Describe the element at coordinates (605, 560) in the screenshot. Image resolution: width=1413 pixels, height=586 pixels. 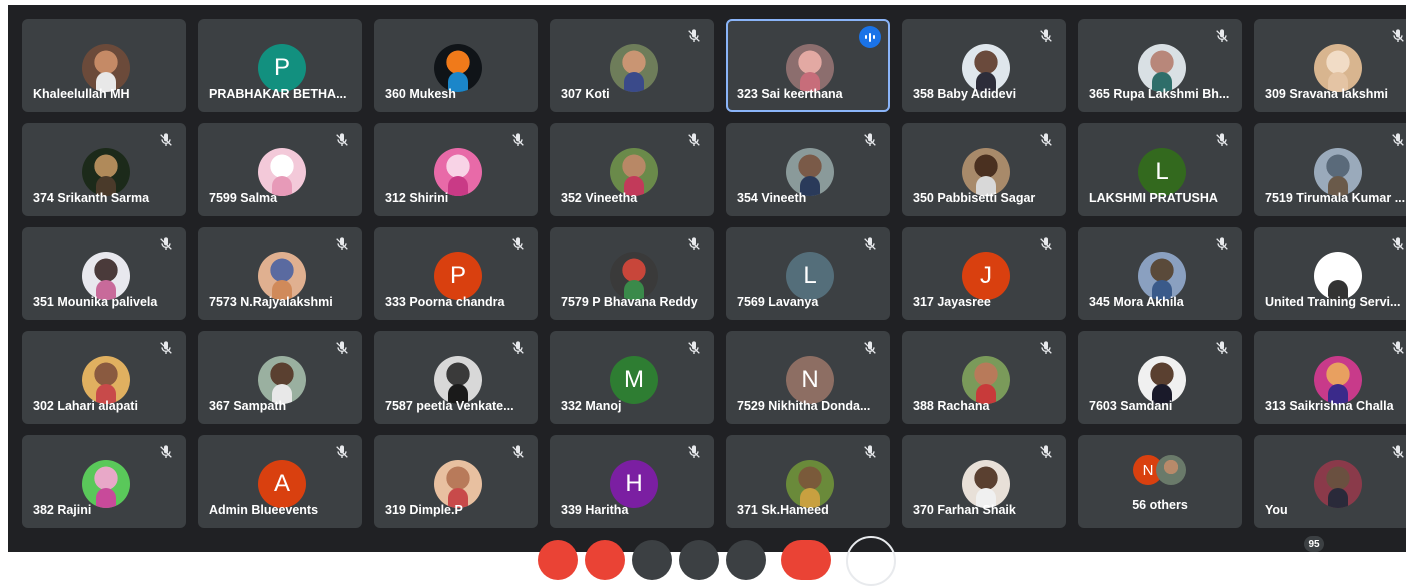
I see `camera-button` at that location.